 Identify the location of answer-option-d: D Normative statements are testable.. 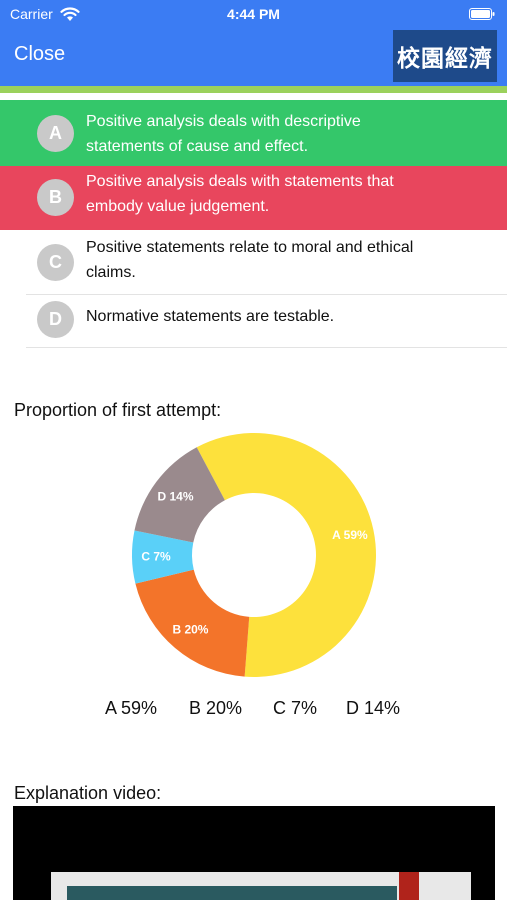
(253, 321).